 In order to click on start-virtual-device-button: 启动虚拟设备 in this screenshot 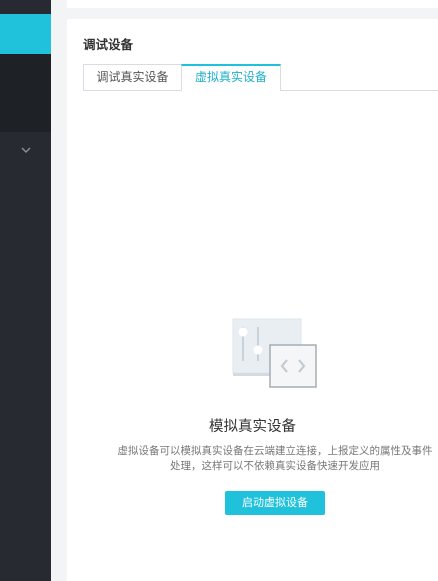, I will do `click(275, 503)`.